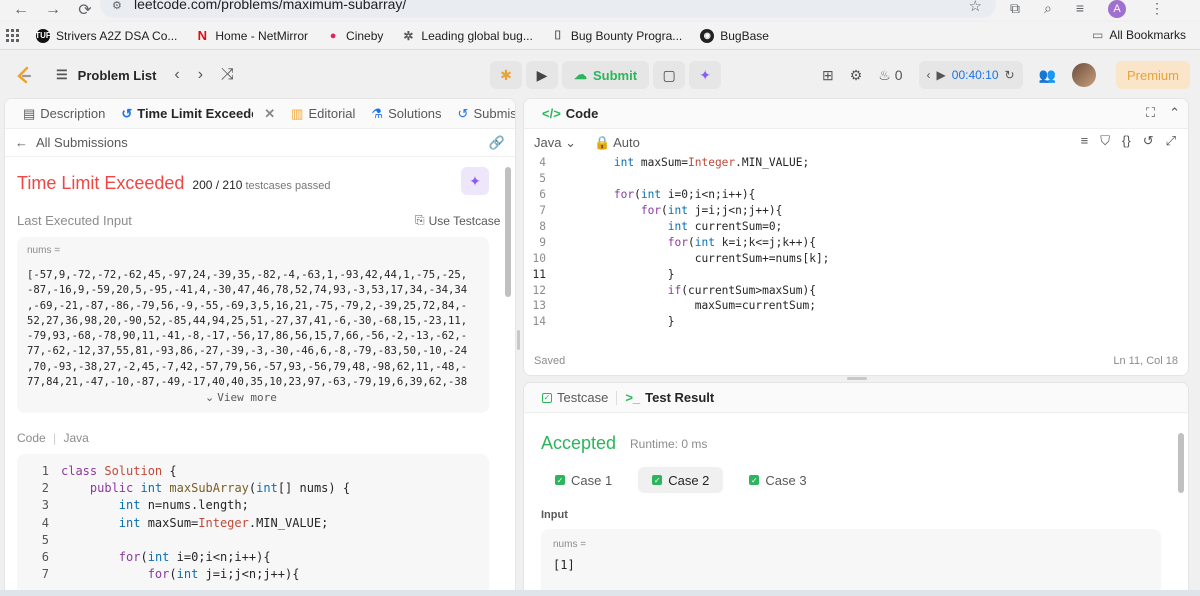 The image size is (1200, 596). I want to click on line-text: for(int j=i;j<n;j++){, so click(223, 574).